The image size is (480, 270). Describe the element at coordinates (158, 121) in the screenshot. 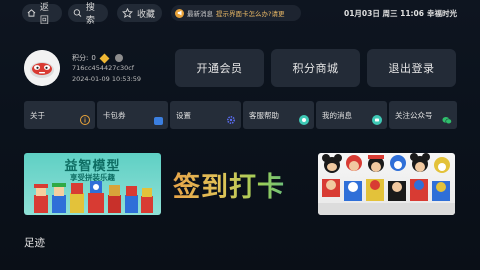

I see `coupon-icon` at that location.